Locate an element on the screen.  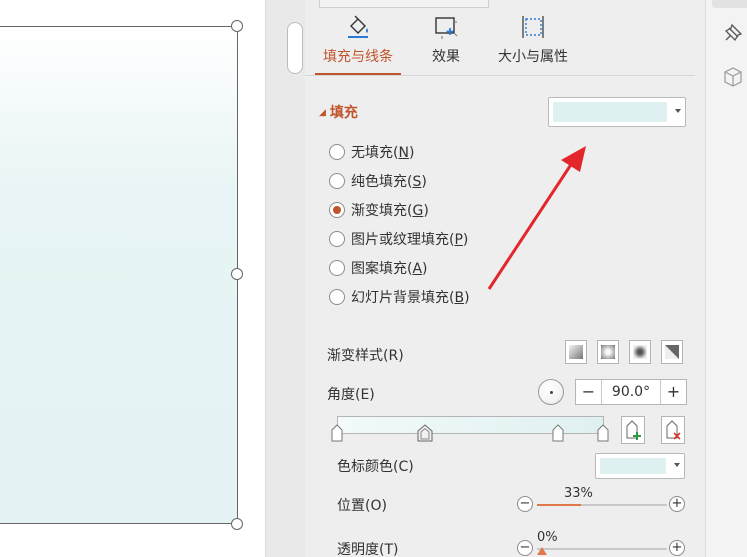
path-gradient-icon is located at coordinates (672, 352).